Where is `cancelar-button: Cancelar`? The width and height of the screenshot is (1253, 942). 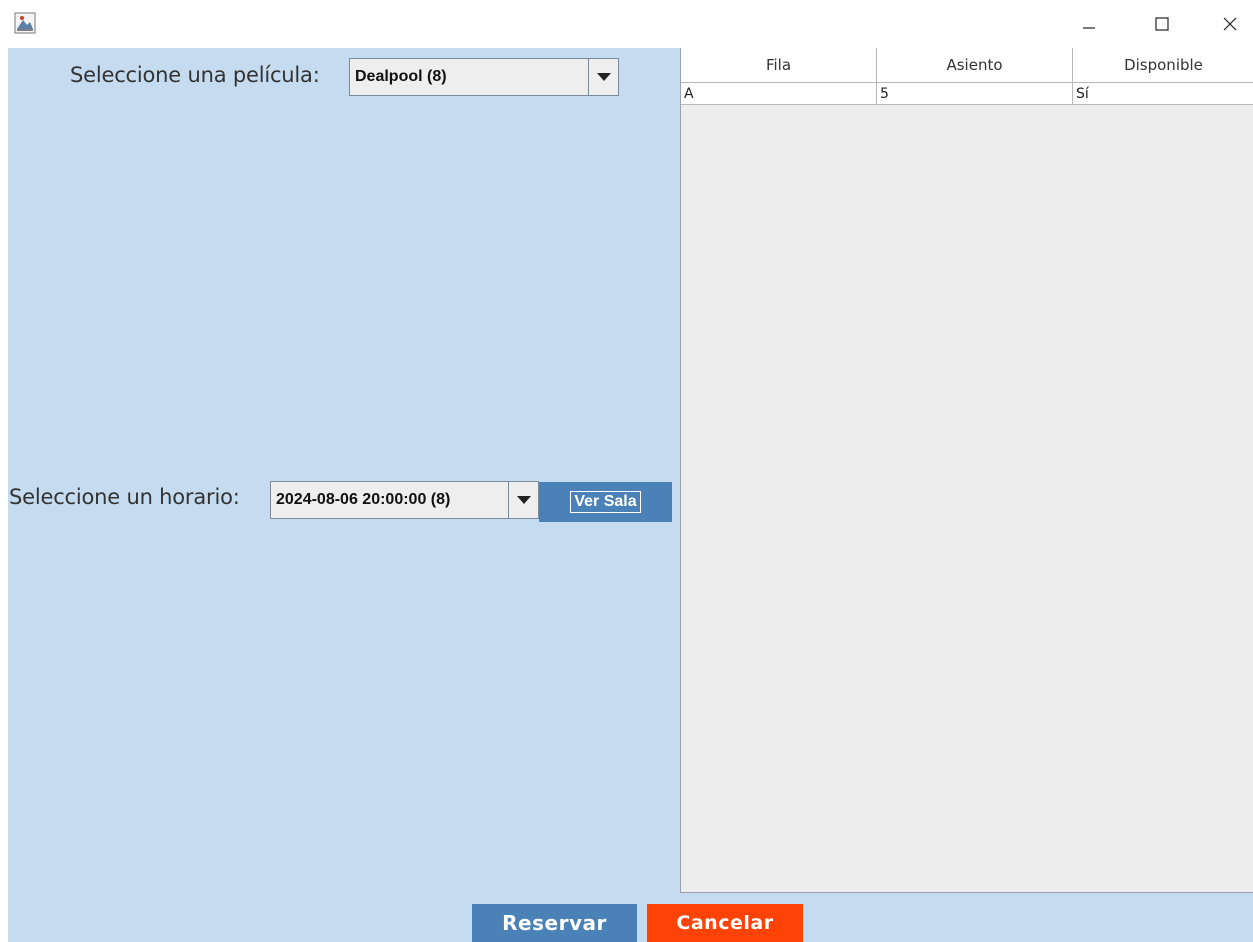 cancelar-button: Cancelar is located at coordinates (725, 923).